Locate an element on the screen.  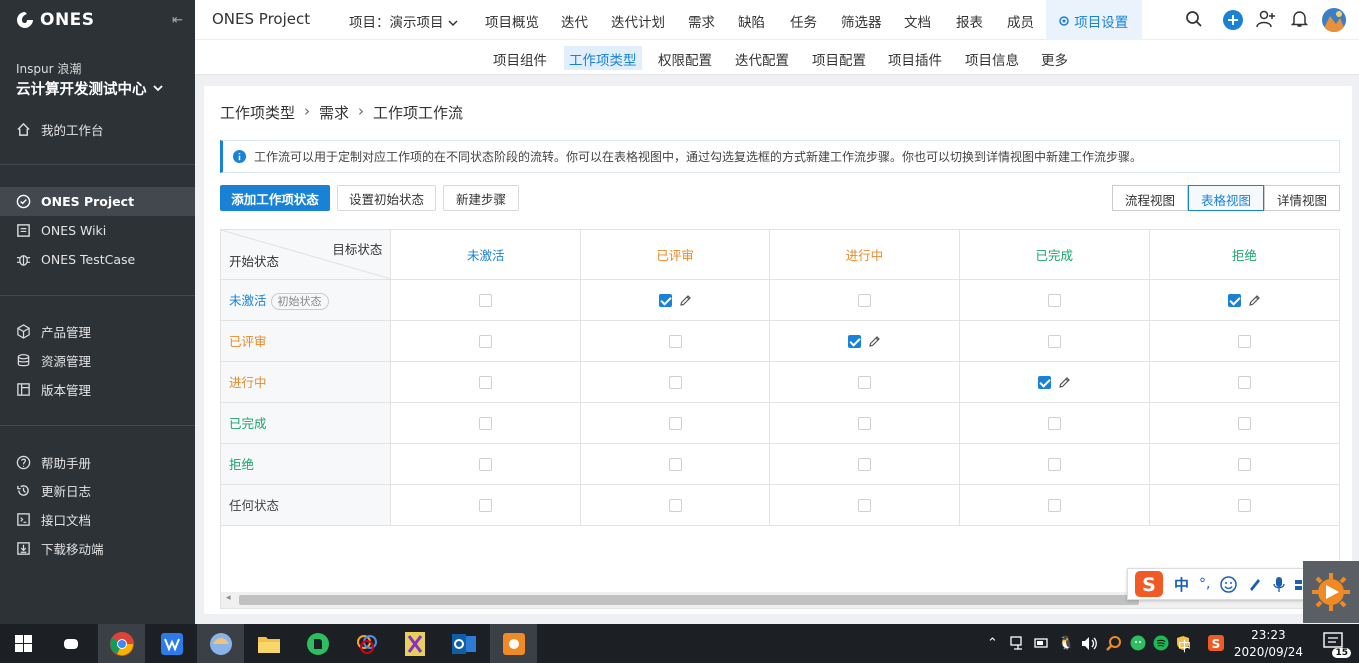
chrome-app is located at coordinates (121, 643).